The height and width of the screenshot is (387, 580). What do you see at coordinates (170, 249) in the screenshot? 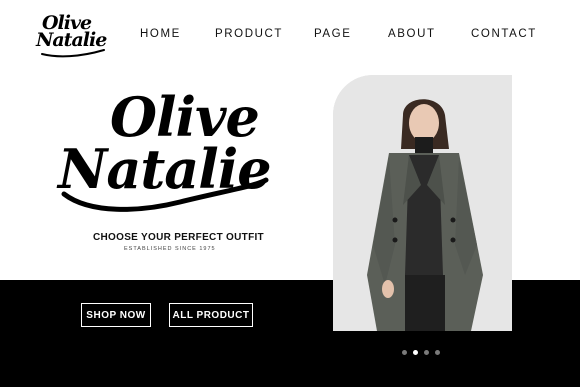
I see `hero-established-text: ESTABLISHED SINCE 1975` at bounding box center [170, 249].